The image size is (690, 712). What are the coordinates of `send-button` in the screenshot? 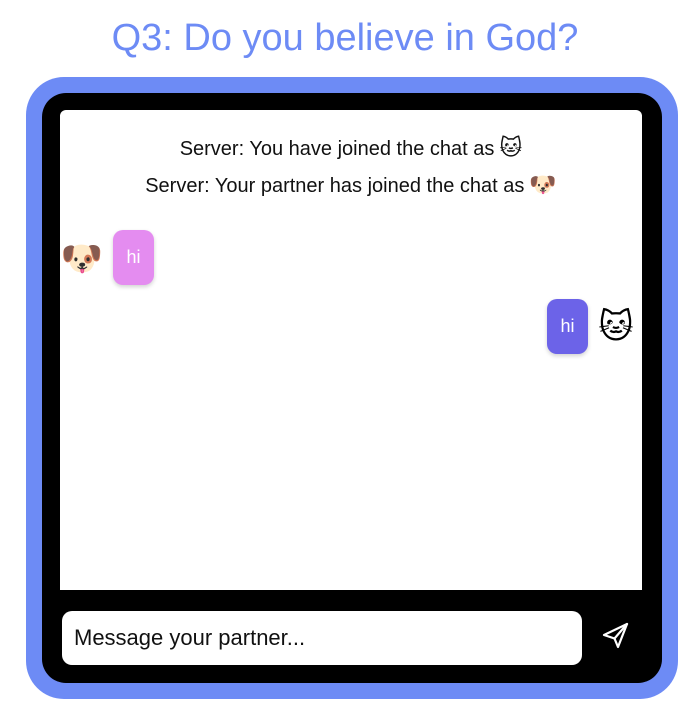 It's located at (616, 636).